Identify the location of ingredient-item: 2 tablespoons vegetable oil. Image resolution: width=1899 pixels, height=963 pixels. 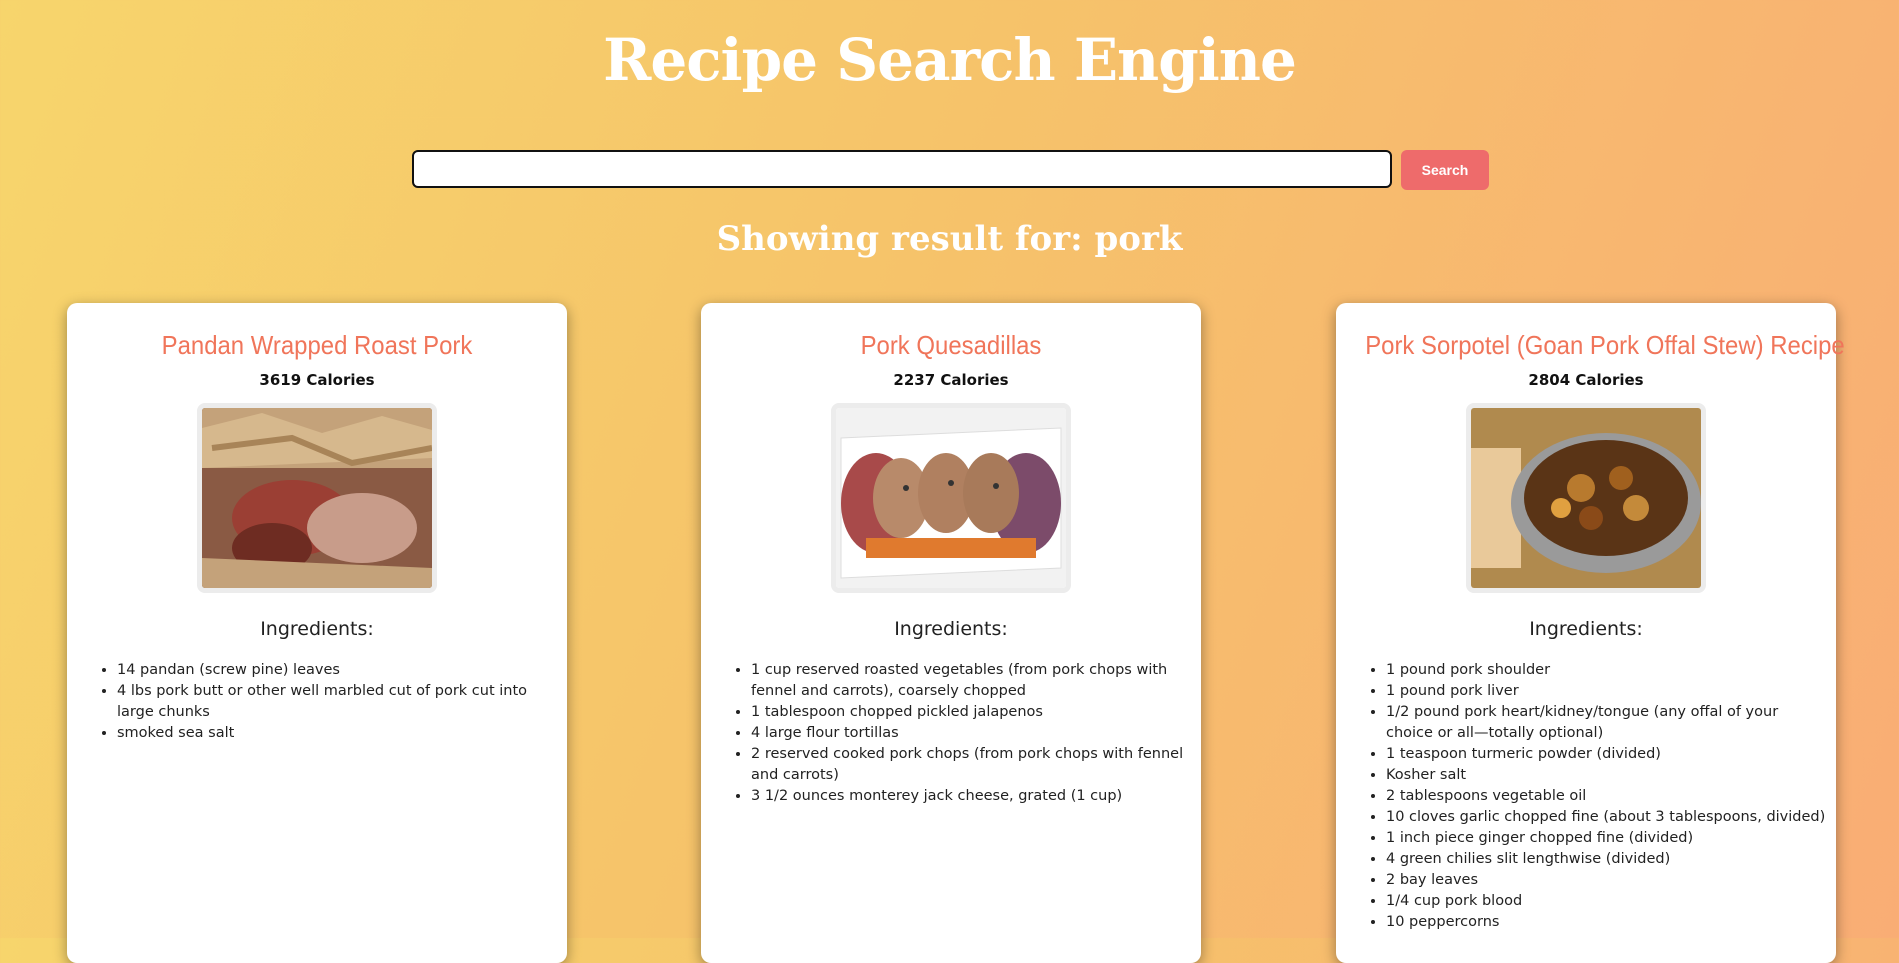
(1606, 796).